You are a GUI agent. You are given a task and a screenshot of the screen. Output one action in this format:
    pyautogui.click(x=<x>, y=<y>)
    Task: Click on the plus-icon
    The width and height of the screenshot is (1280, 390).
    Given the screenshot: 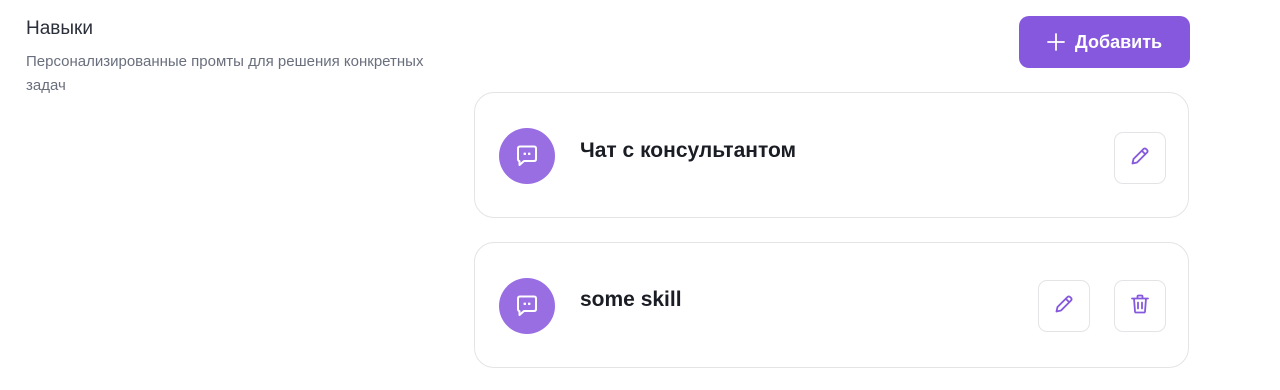 What is the action you would take?
    pyautogui.click(x=1056, y=42)
    